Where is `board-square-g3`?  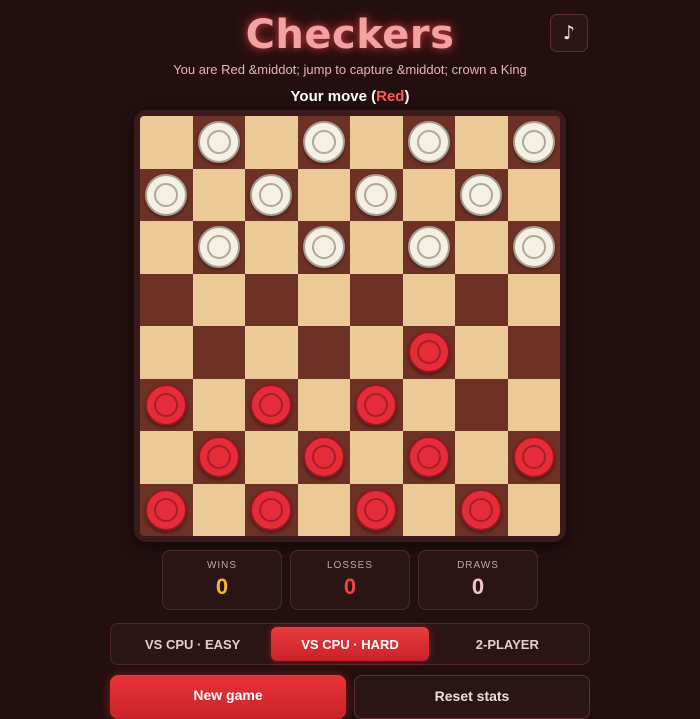 board-square-g3 is located at coordinates (481, 404).